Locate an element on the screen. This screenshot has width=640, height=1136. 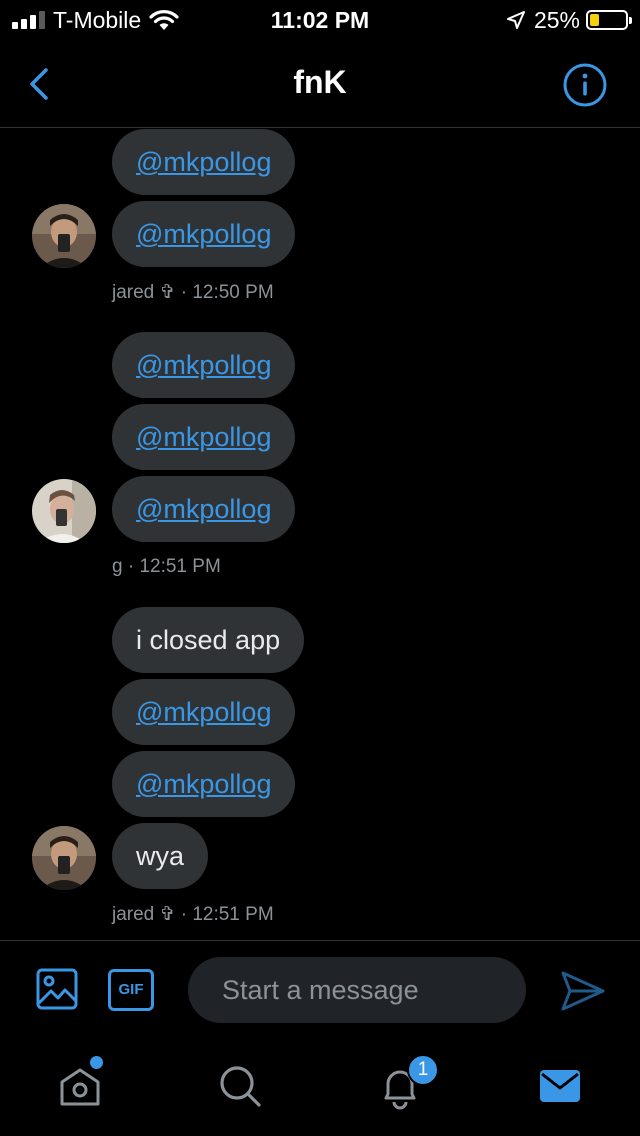
home-new-indicator is located at coordinates (96, 1062).